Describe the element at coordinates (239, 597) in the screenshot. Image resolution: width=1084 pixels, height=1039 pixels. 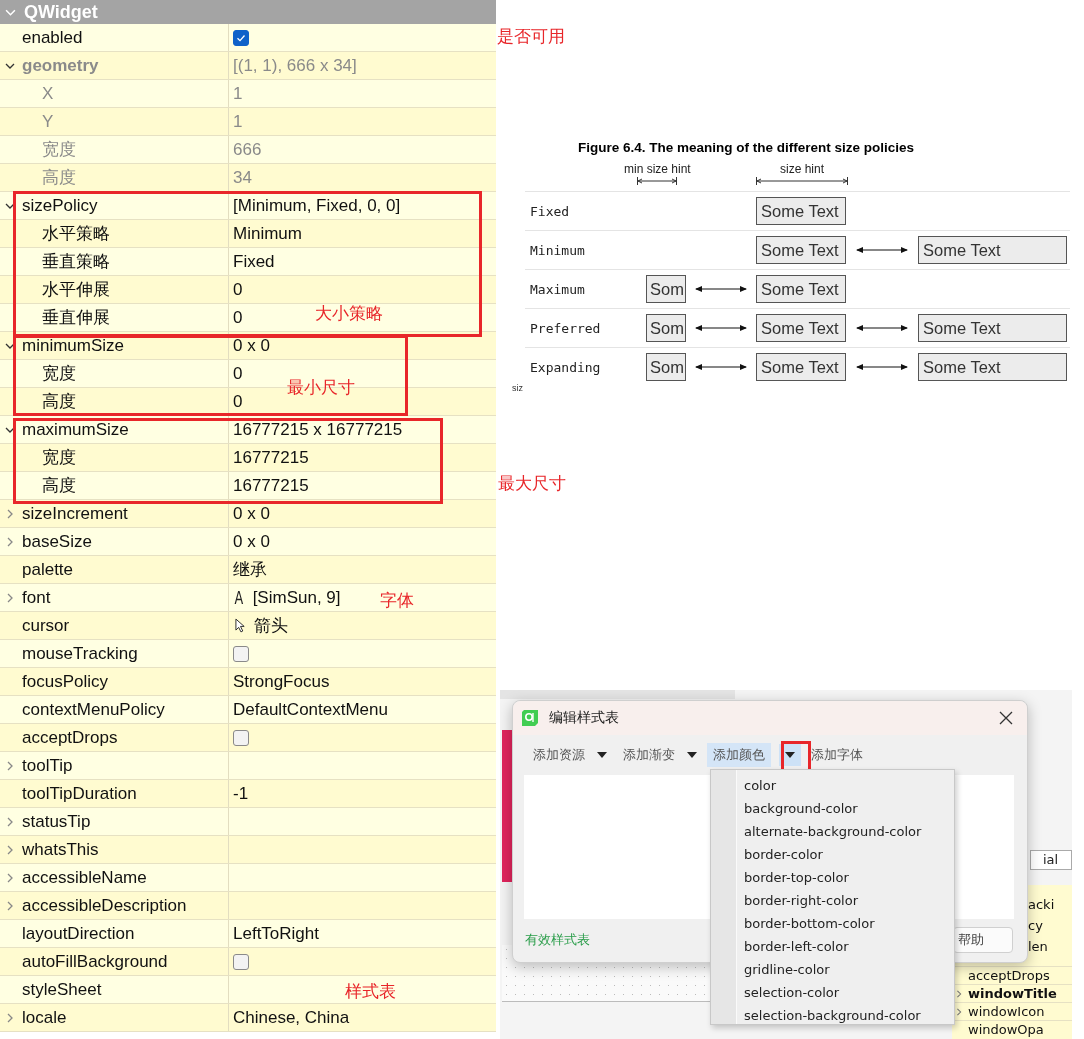
I see `font-preview: A` at that location.